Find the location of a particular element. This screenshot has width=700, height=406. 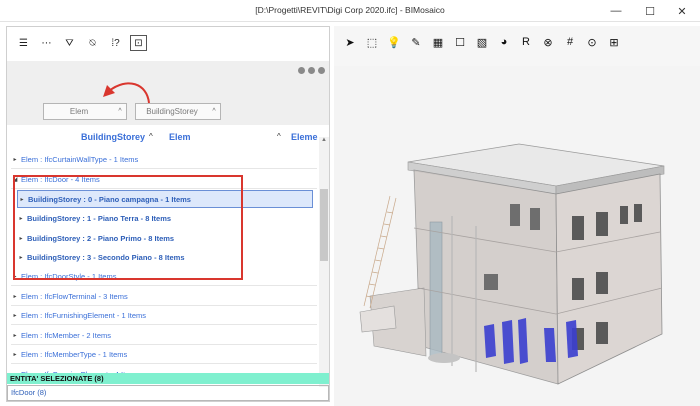

group-chip-buildingstorey: BuildingStorey ^ is located at coordinates (178, 111).